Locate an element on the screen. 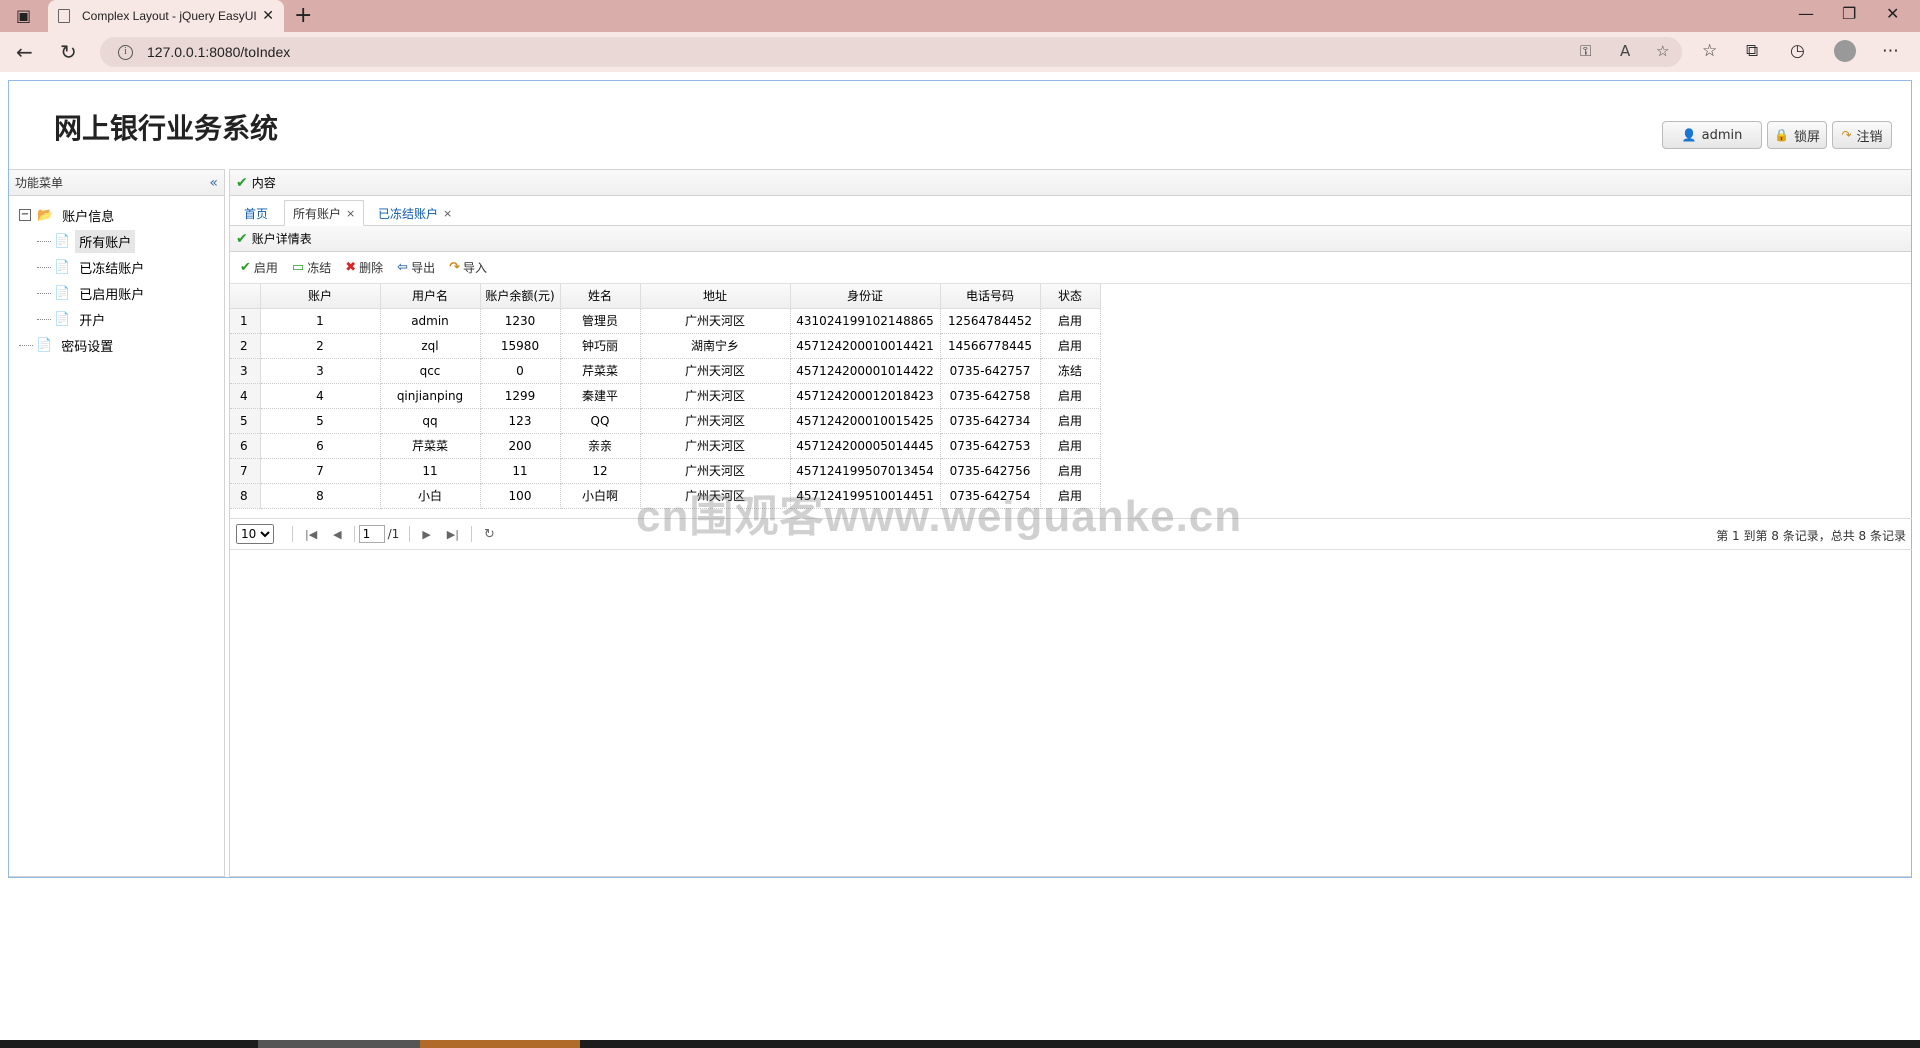 Image resolution: width=1920 pixels, height=1048 pixels. table-cell: 11 is located at coordinates (430, 471).